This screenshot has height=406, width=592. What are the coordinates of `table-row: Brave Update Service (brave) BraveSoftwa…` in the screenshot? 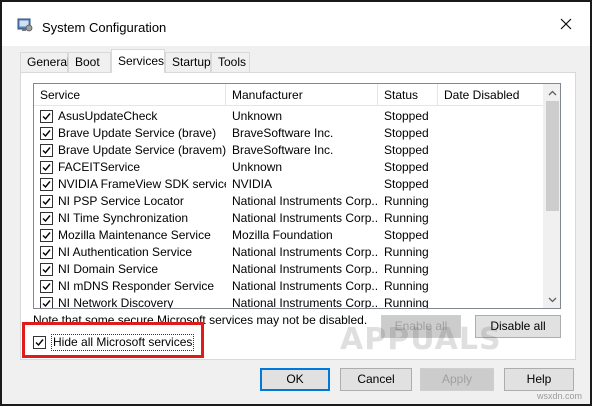 It's located at (289, 133).